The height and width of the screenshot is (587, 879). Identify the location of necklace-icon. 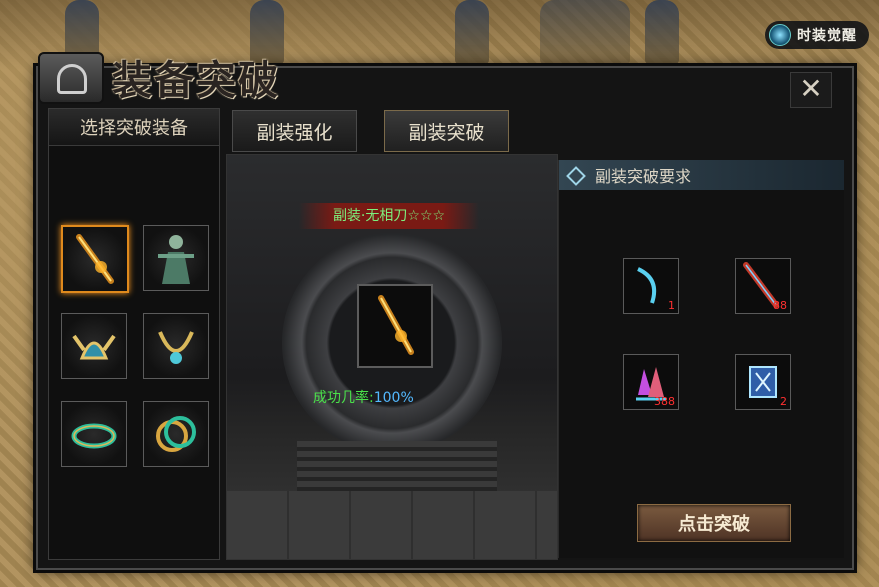
(176, 347).